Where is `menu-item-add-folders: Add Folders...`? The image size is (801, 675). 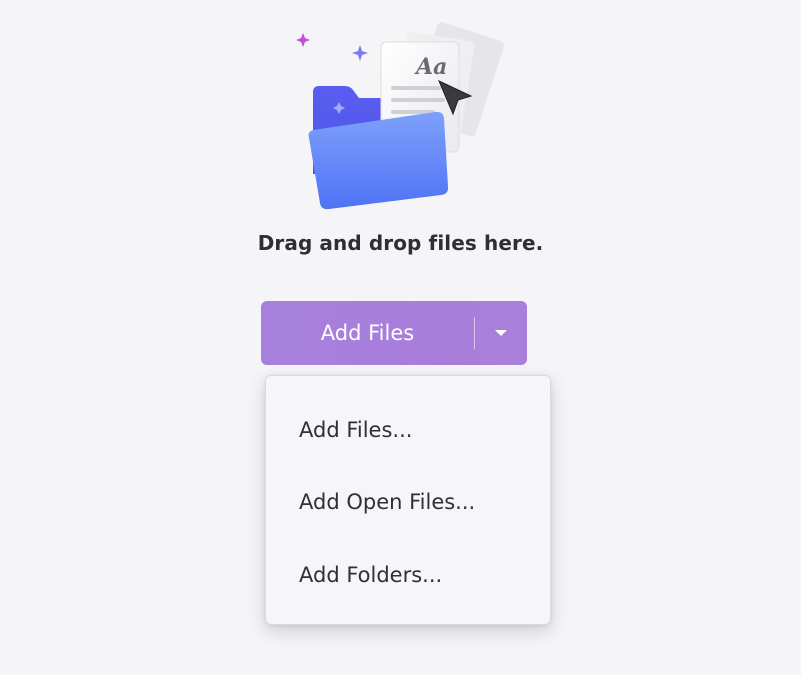 menu-item-add-folders: Add Folders... is located at coordinates (408, 575).